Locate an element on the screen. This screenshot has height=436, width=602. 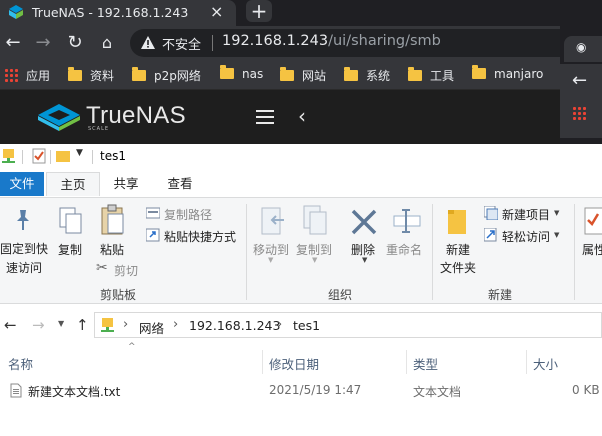
text-file-icon is located at coordinates (16, 390).